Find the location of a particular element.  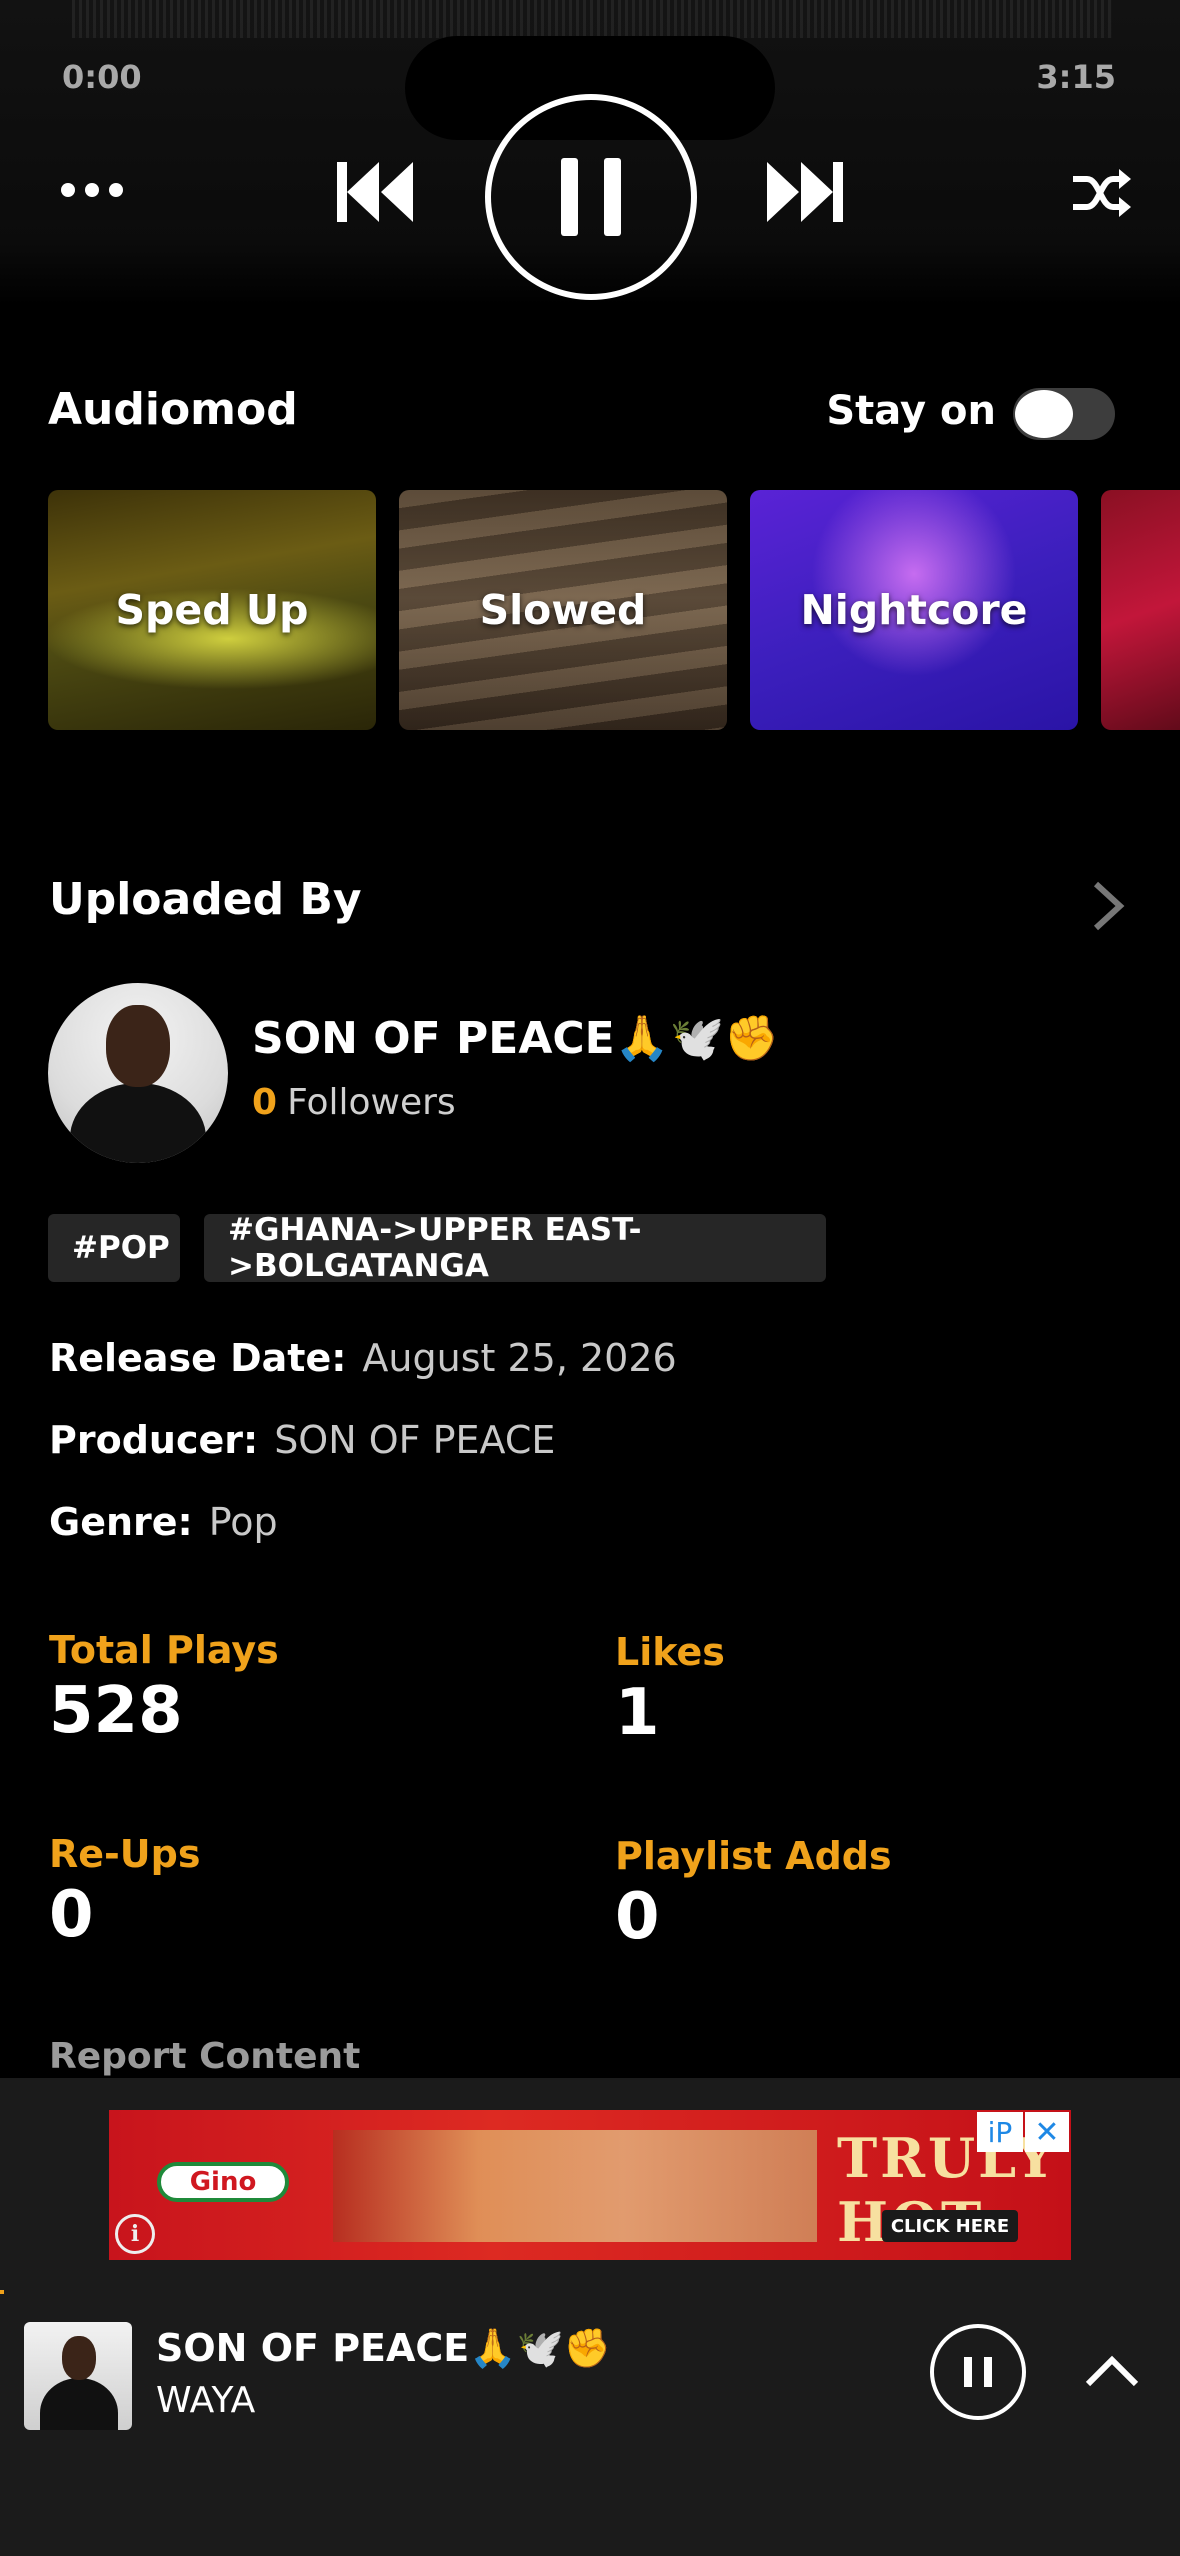

chevron-right-icon is located at coordinates (1108, 906).